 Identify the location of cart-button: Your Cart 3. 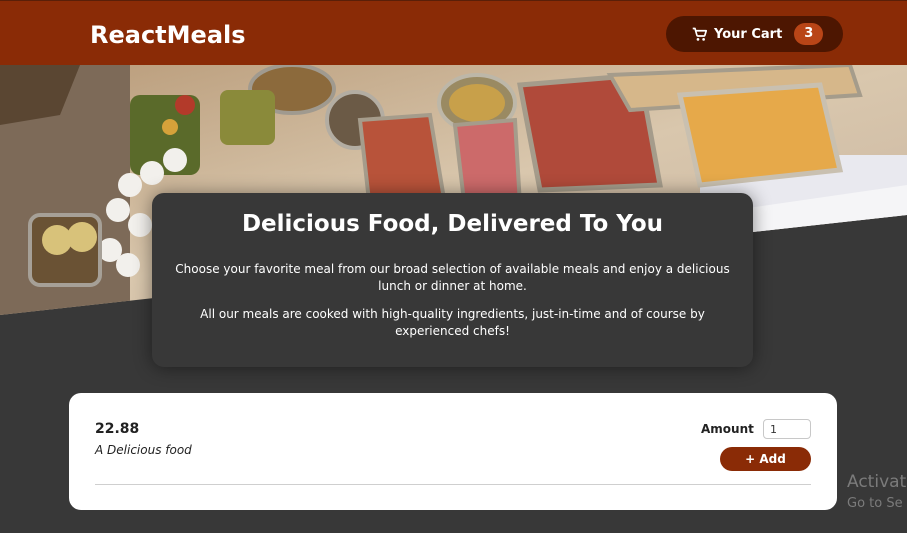
(754, 34).